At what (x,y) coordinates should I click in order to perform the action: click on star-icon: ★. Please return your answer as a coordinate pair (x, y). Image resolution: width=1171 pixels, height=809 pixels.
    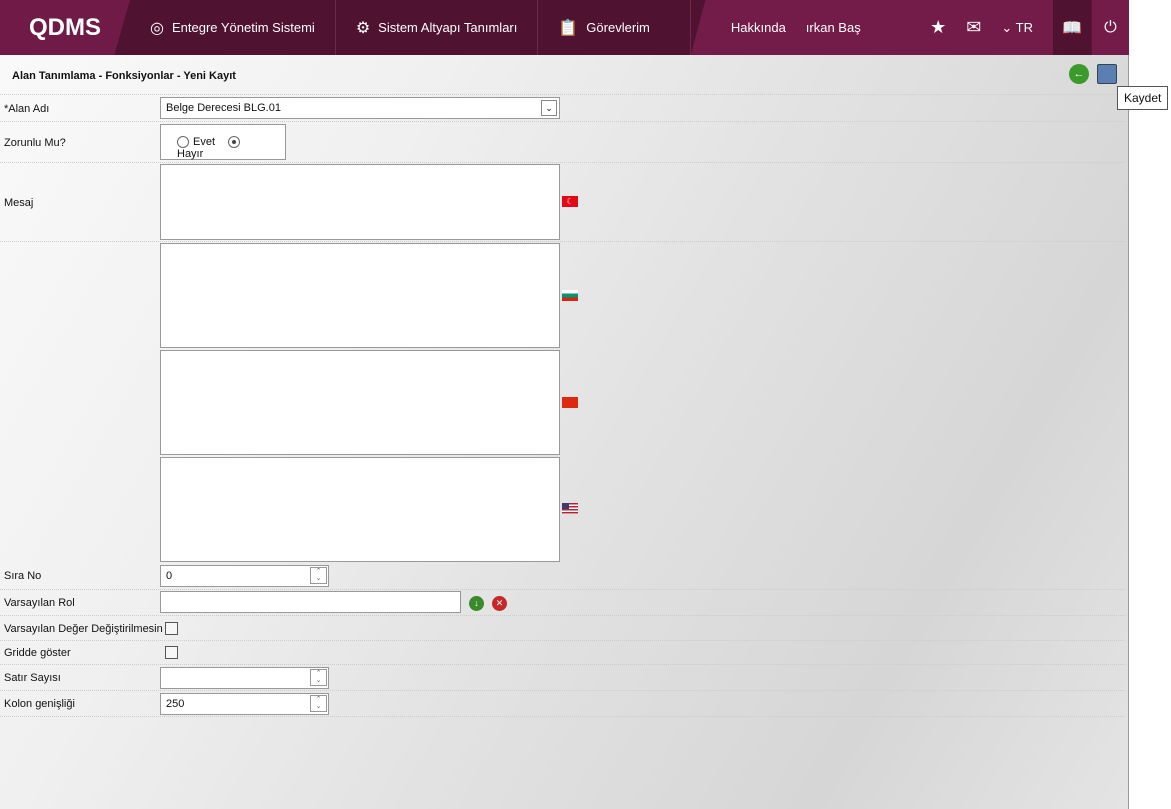
    Looking at the image, I should click on (938, 27).